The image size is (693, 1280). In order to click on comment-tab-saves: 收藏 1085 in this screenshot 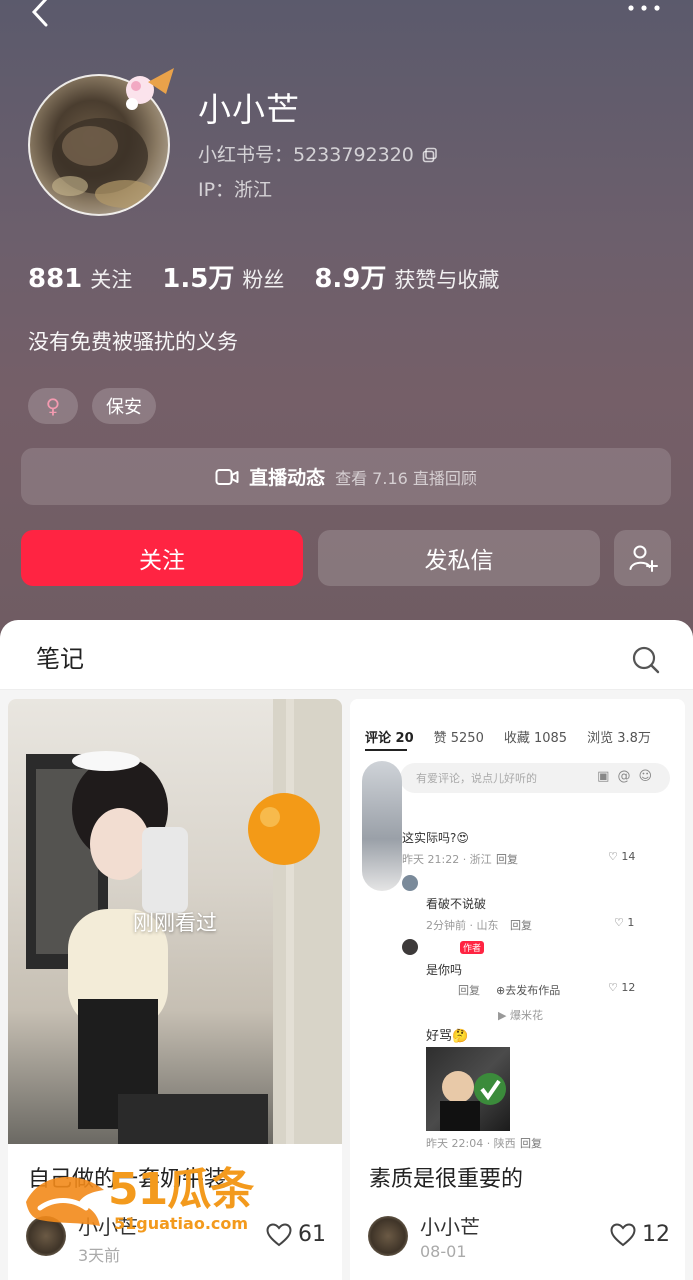, I will do `click(535, 738)`.